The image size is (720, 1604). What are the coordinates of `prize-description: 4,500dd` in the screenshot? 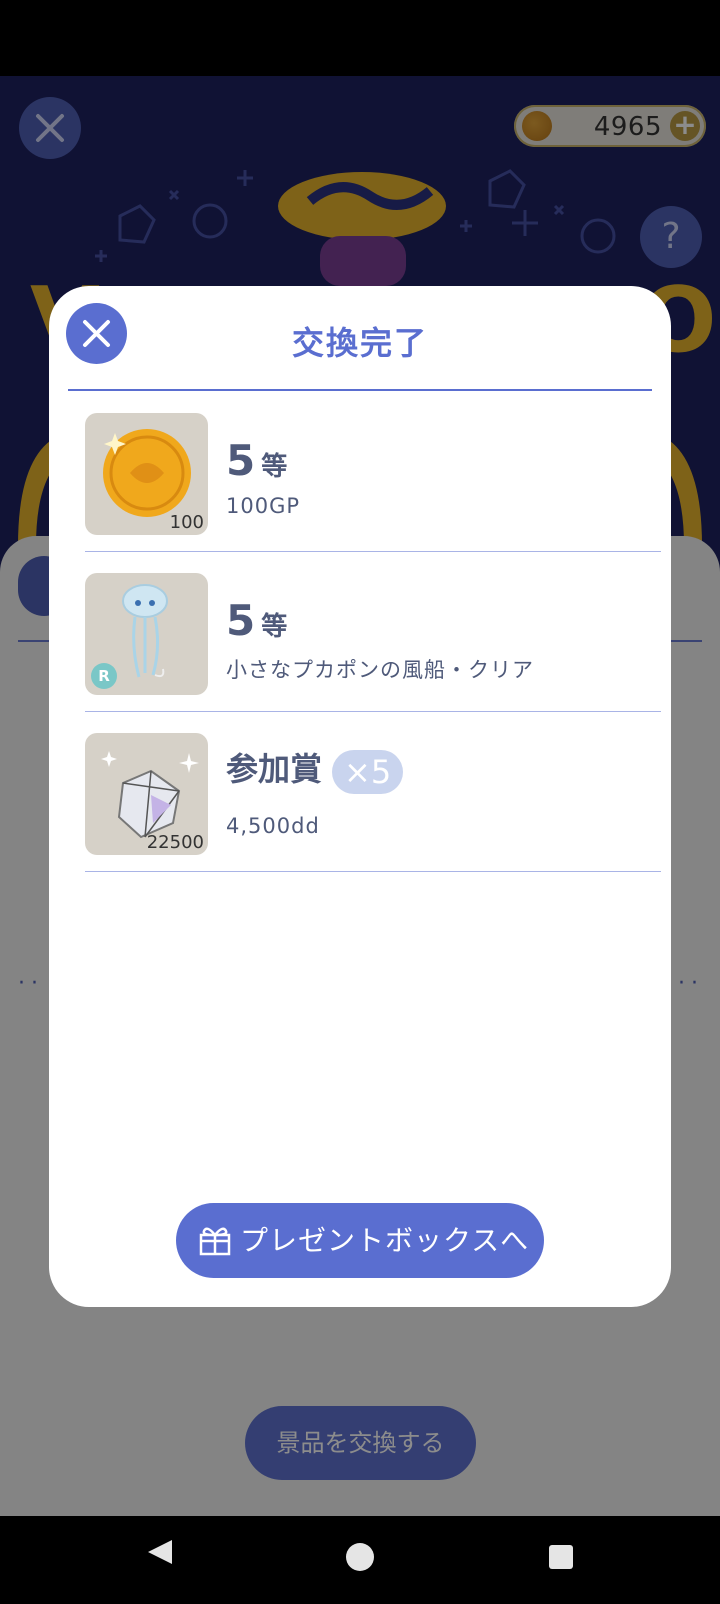 It's located at (273, 826).